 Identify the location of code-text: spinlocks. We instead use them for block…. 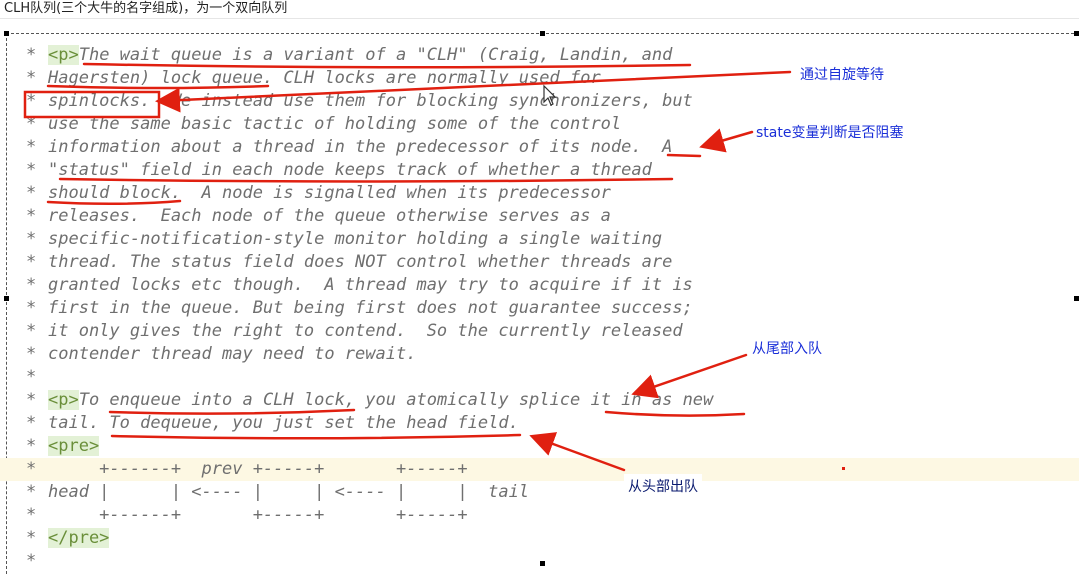
(370, 101).